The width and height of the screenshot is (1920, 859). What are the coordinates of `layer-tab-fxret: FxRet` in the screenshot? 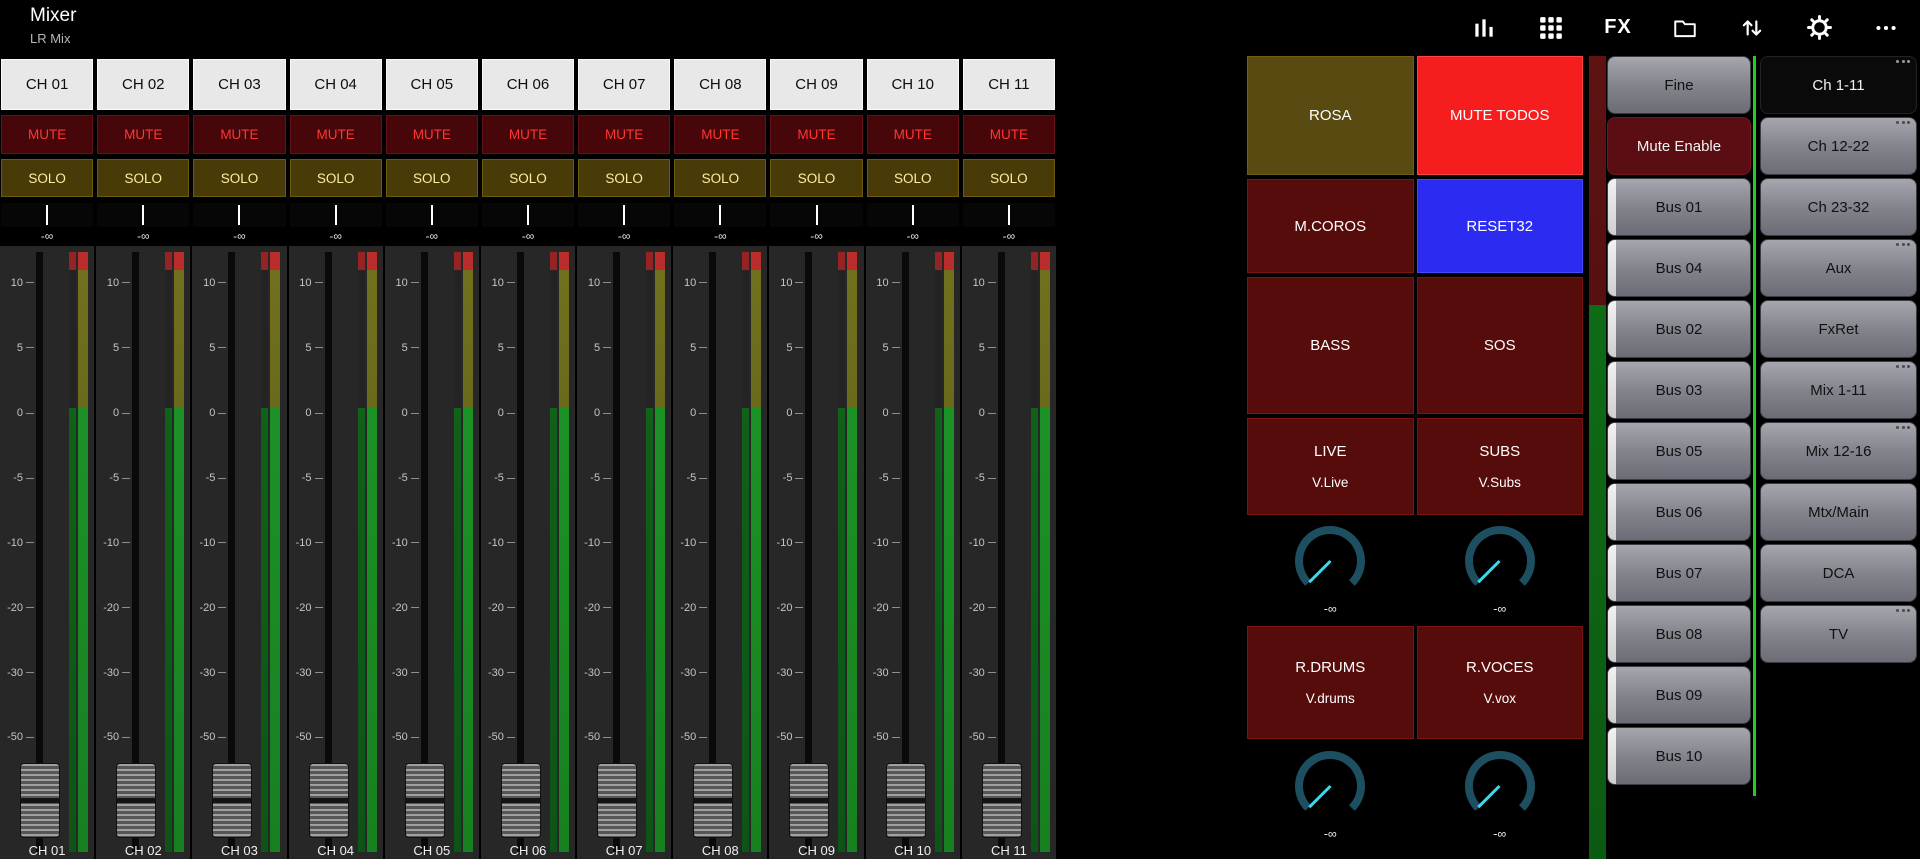 It's located at (1838, 329).